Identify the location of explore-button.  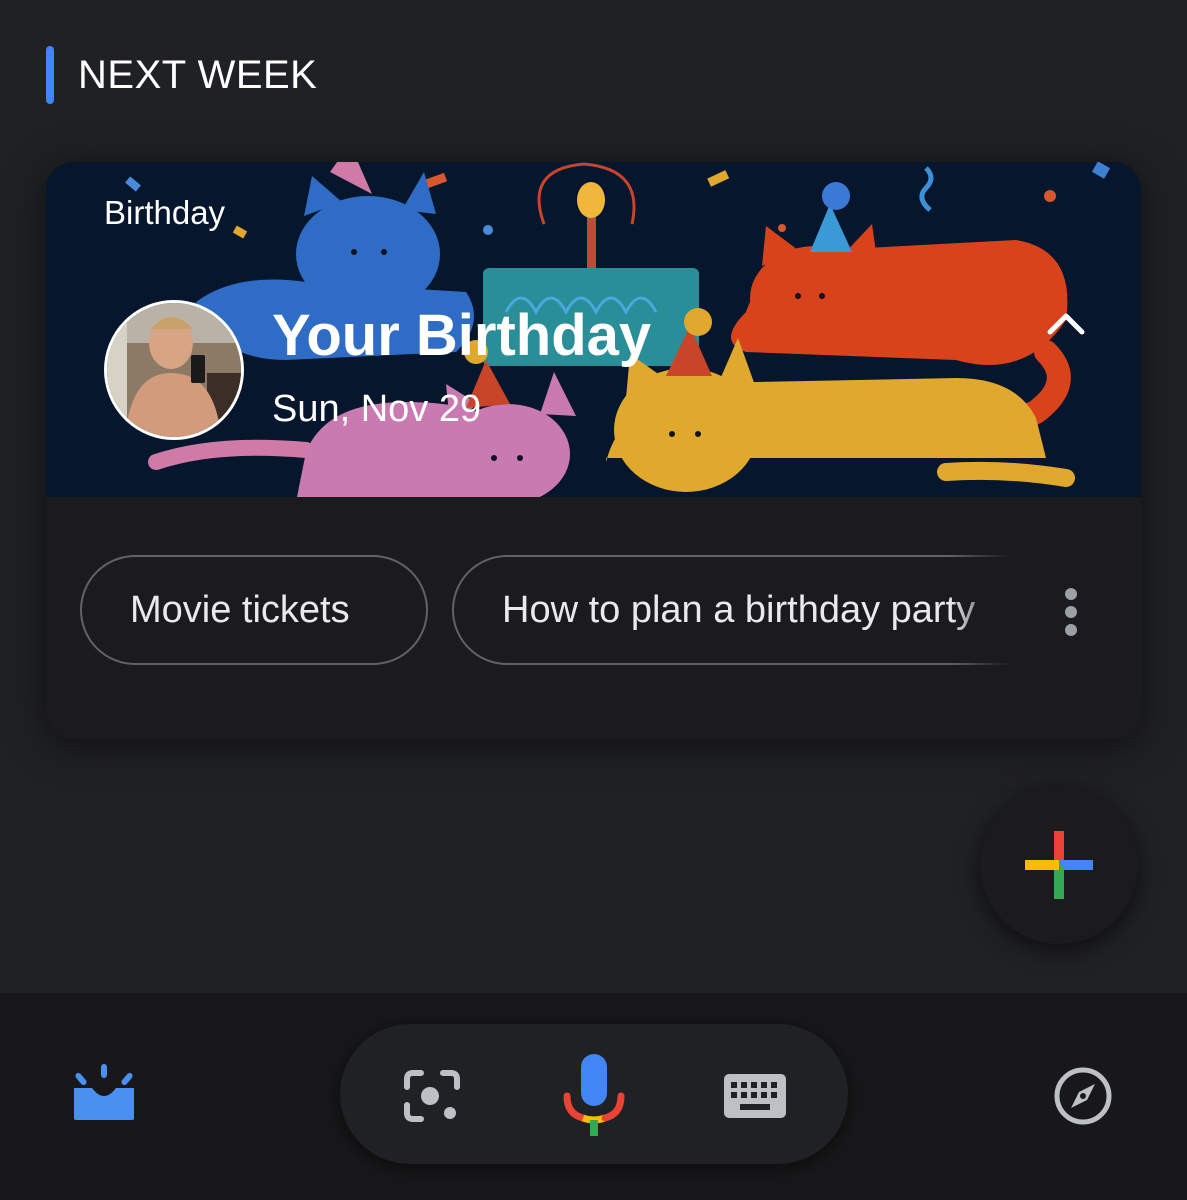
(1083, 1098).